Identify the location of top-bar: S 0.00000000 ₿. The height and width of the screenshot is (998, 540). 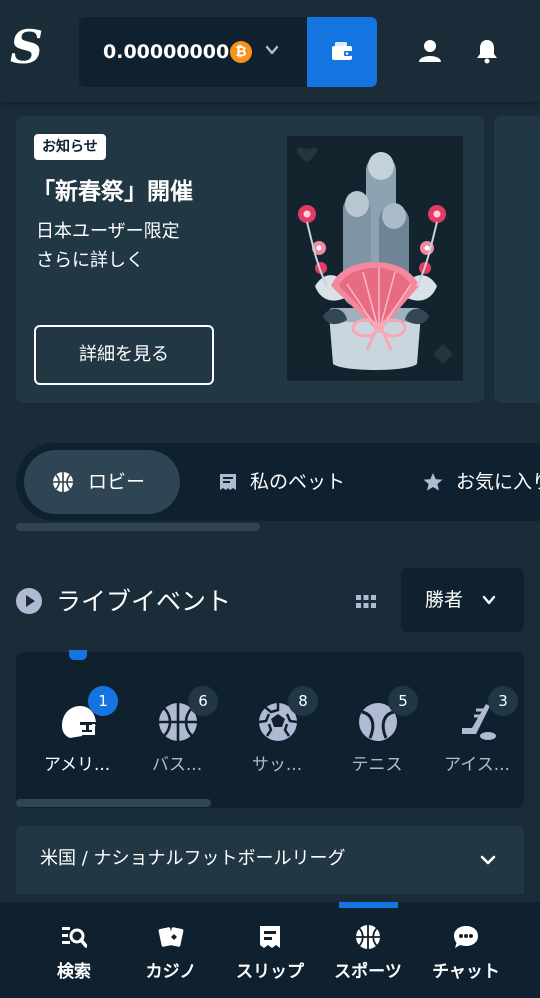
(270, 51).